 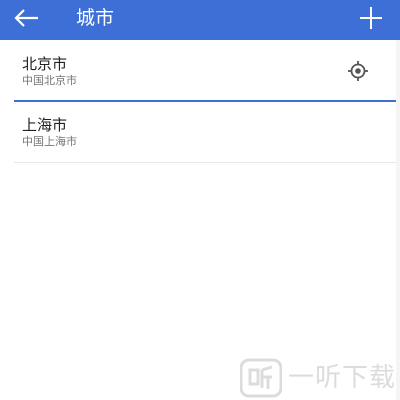 What do you see at coordinates (49, 80) in the screenshot?
I see `city-subtitle: 中国北京市` at bounding box center [49, 80].